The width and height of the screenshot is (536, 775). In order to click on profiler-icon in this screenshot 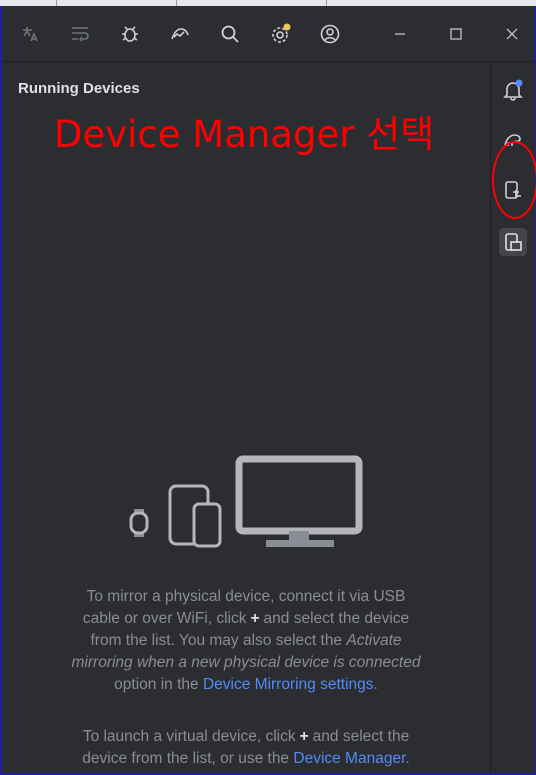, I will do `click(180, 34)`.